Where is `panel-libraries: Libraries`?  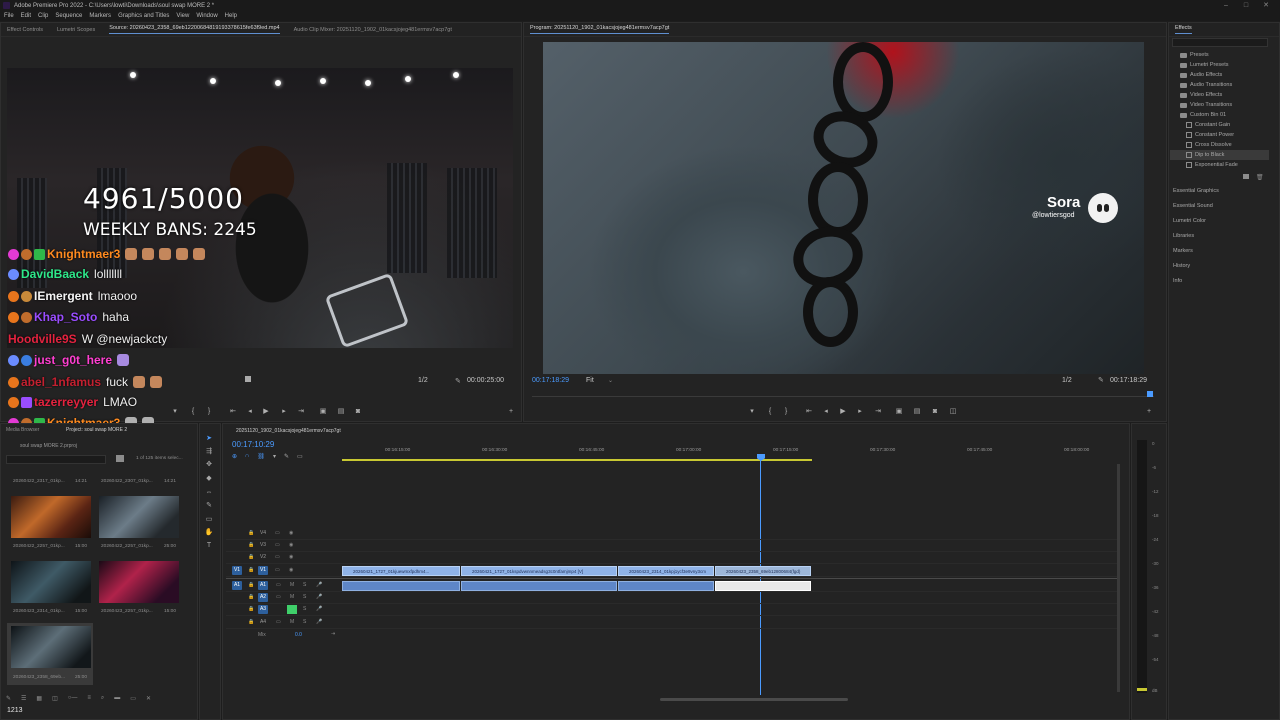
panel-libraries: Libraries is located at coordinates (1183, 236).